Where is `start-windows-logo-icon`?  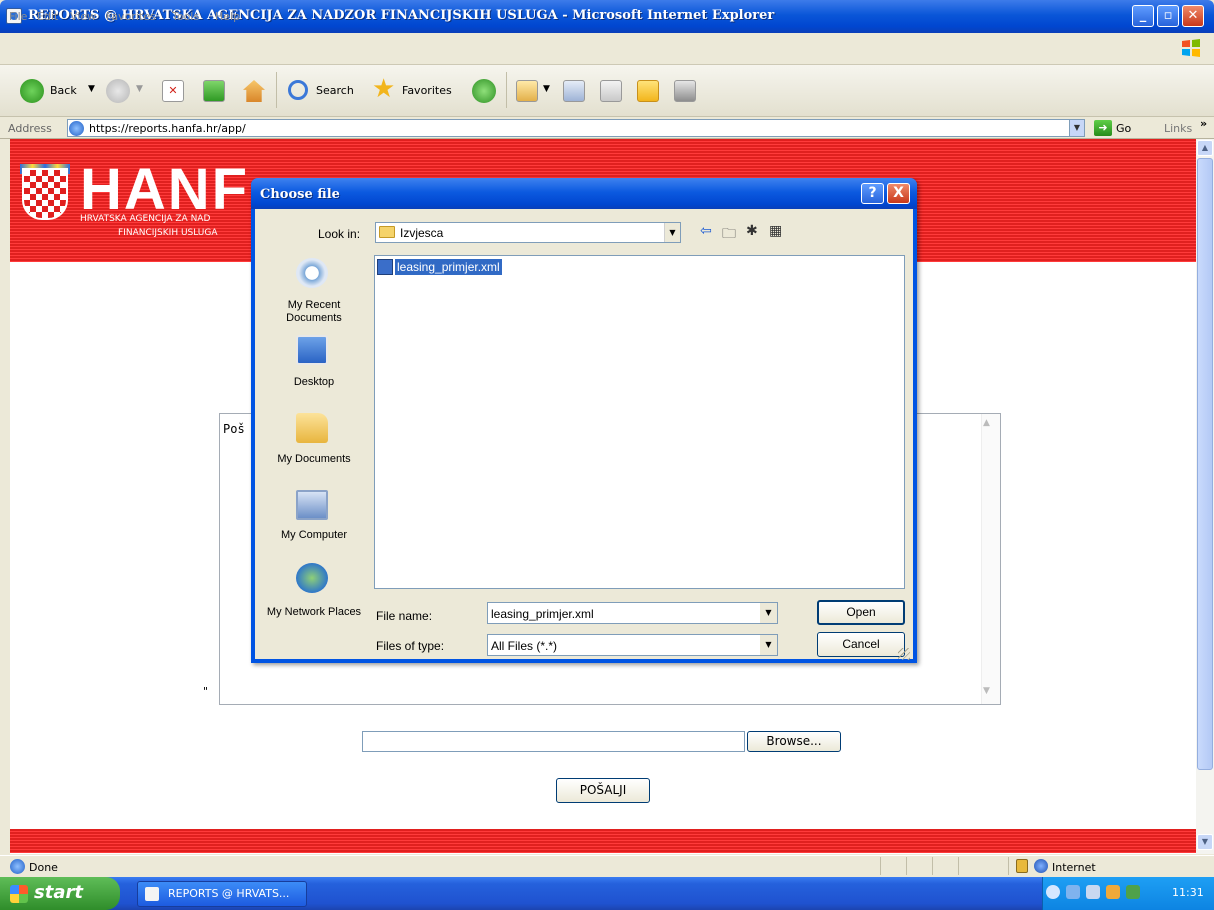 start-windows-logo-icon is located at coordinates (19, 894).